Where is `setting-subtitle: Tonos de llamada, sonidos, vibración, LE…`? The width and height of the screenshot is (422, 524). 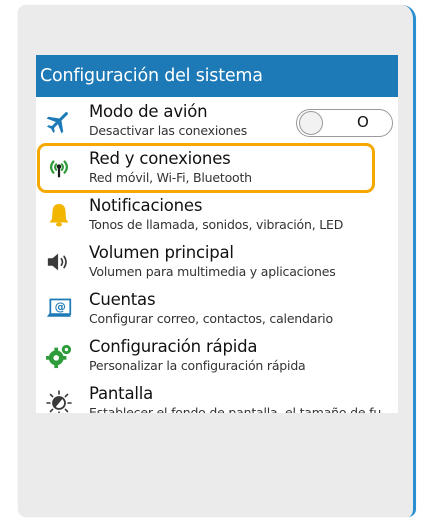
setting-subtitle: Tonos de llamada, sonidos, vibración, LE… is located at coordinates (216, 224).